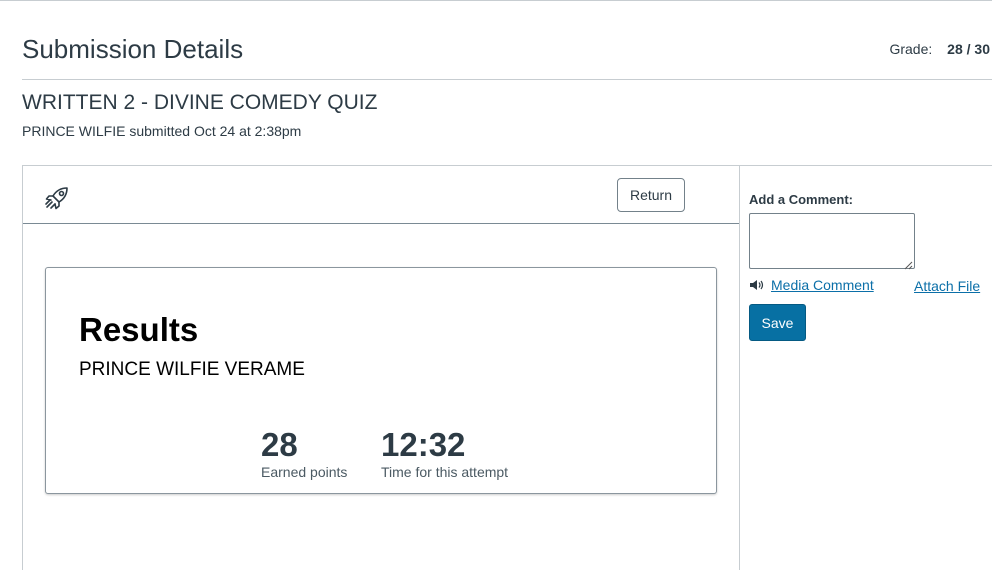 Image resolution: width=992 pixels, height=570 pixels. I want to click on rocket-icon, so click(57, 198).